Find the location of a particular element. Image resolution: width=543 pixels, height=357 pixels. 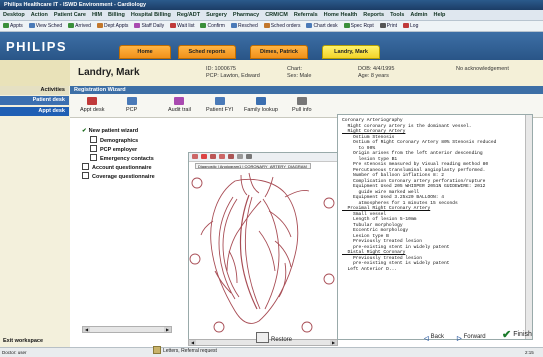

checklist-item-new-patient-wizard: ✔ New patient wizard is located at coordinates (110, 131).